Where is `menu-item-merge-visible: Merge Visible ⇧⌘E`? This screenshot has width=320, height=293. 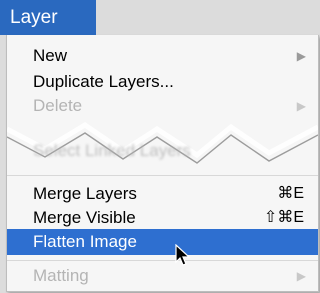
menu-item-merge-visible: Merge Visible ⇧⌘E is located at coordinates (162, 218).